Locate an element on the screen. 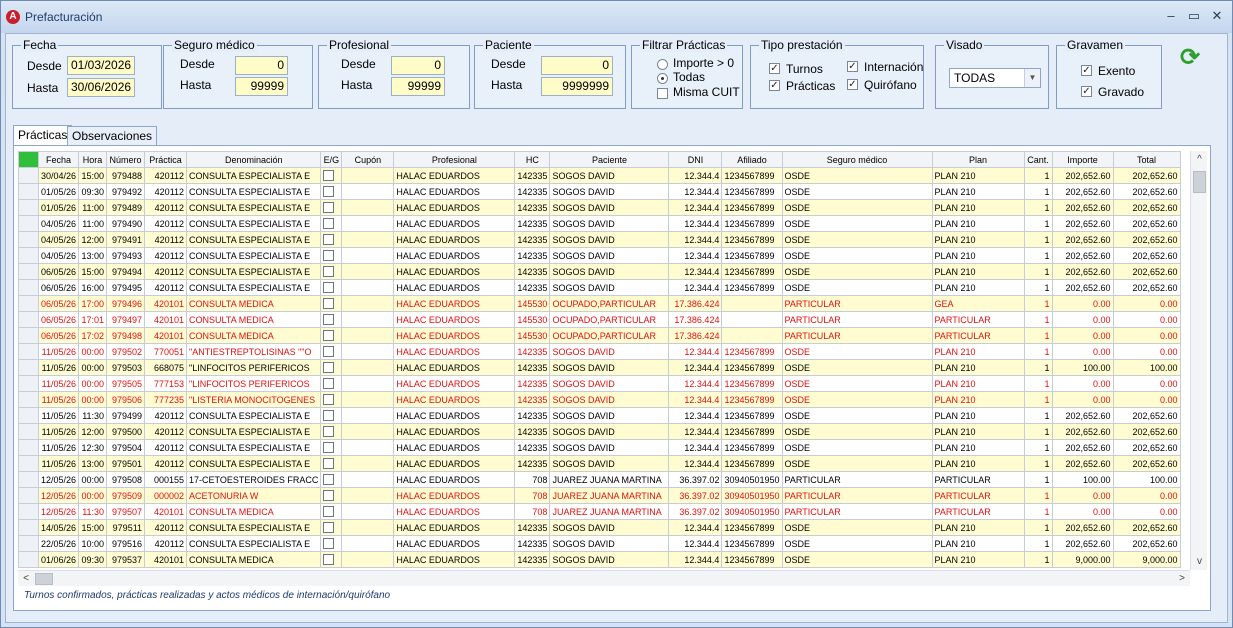 The width and height of the screenshot is (1233, 628). chevron-right-icon: > is located at coordinates (1182, 579).